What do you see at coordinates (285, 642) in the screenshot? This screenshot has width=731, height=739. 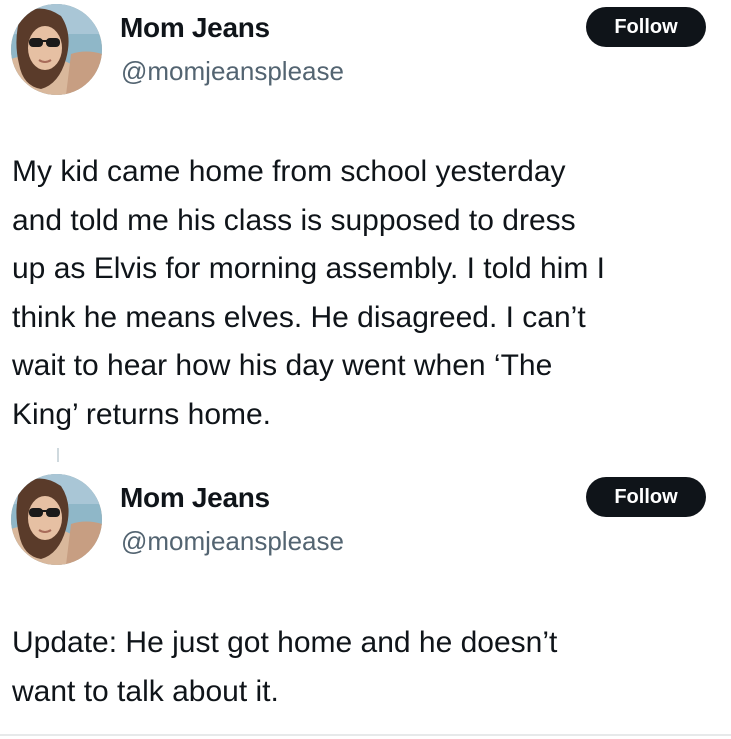 I see `tweet-line: Update: He just got home and he doesn’t` at bounding box center [285, 642].